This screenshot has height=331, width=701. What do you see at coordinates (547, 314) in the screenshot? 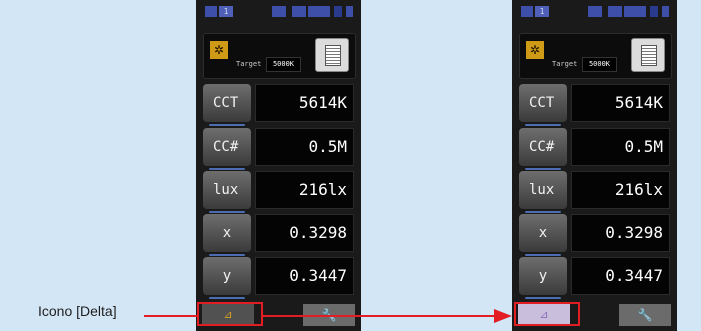
I see `delta-highlight-box-selected` at bounding box center [547, 314].